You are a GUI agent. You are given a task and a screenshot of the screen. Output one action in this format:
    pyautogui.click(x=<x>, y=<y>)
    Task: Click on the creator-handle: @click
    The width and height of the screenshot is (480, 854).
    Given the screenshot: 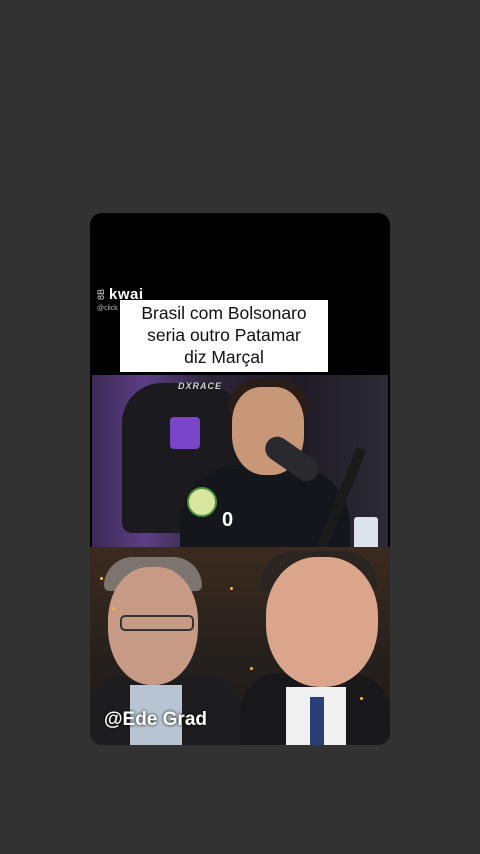 What is the action you would take?
    pyautogui.click(x=107, y=308)
    